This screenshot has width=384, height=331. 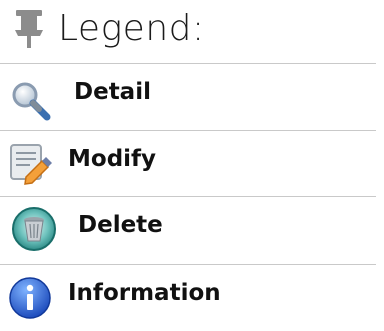 What do you see at coordinates (31, 101) in the screenshot?
I see `magnifier-icon` at bounding box center [31, 101].